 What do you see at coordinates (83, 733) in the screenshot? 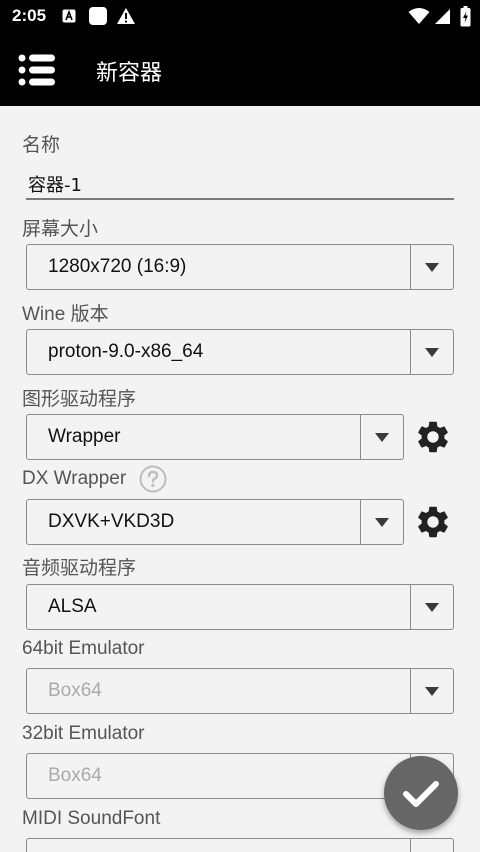
I see `emulator-32-label: 32bit Emulator` at bounding box center [83, 733].